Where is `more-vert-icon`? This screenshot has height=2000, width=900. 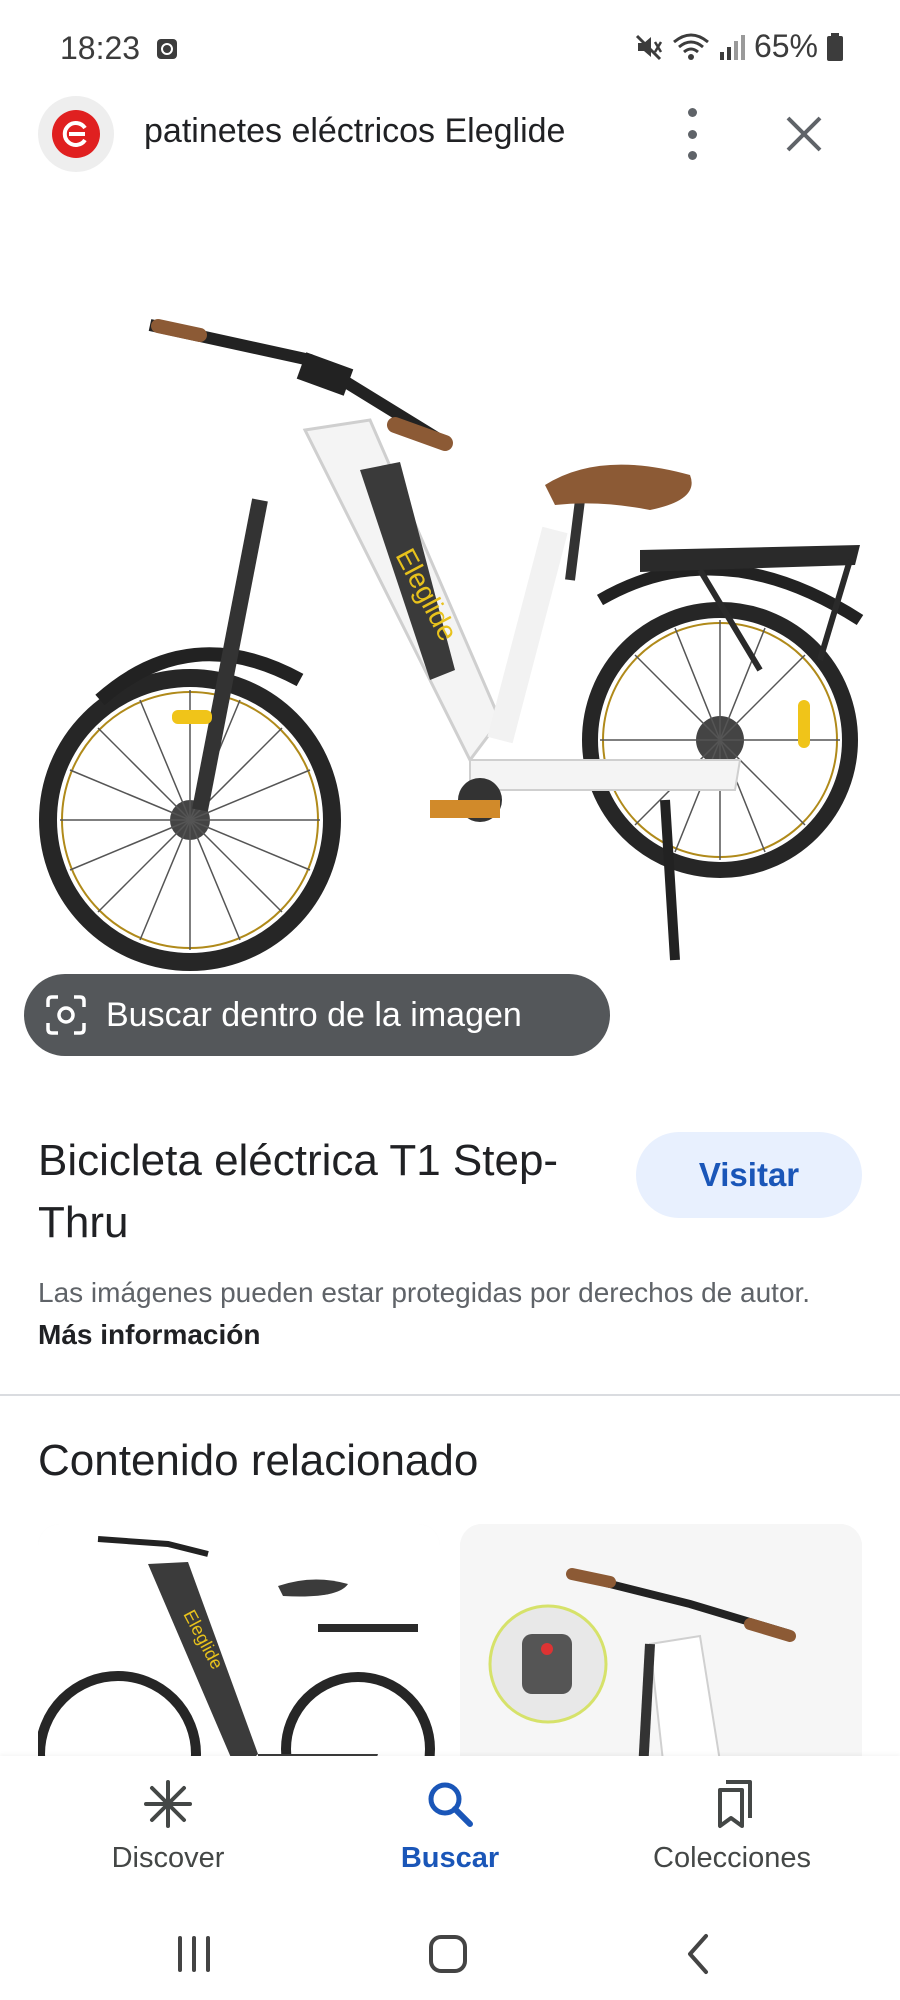 more-vert-icon is located at coordinates (692, 134).